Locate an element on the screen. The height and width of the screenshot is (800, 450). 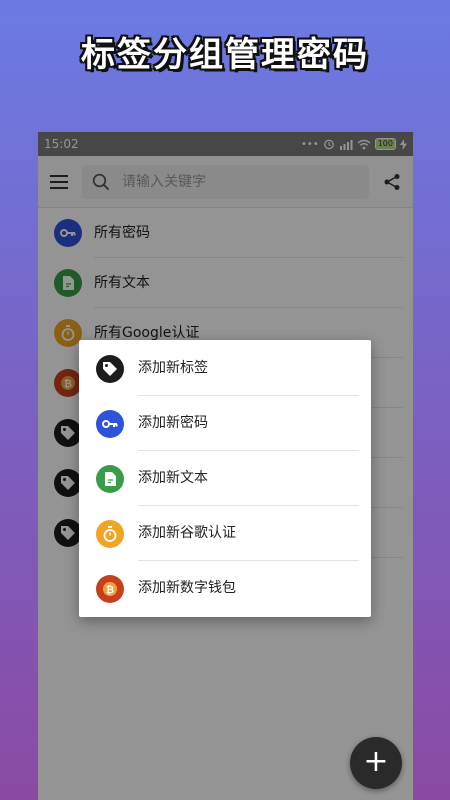
tag-icon is located at coordinates (110, 368).